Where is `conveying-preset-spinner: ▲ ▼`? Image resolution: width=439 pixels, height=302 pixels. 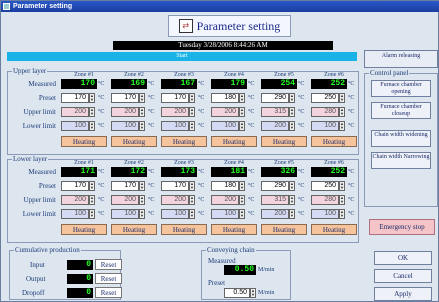 conveying-preset-spinner: ▲ ▼ is located at coordinates (253, 293).